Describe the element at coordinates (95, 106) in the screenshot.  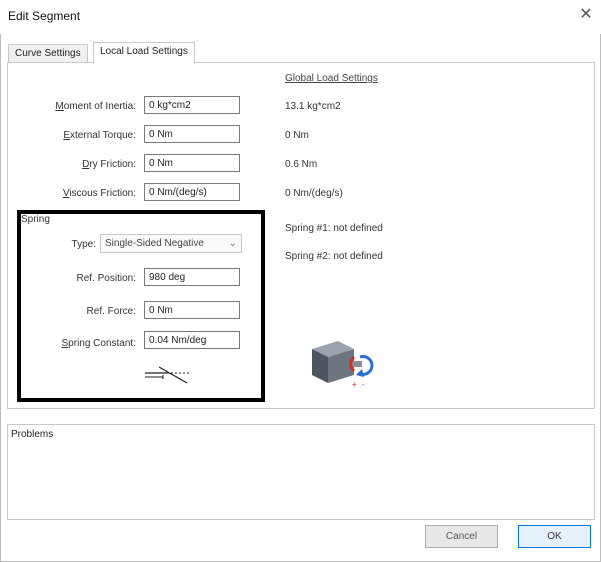
I see `moment-of-inertia-label: Moment of Inertia:` at that location.